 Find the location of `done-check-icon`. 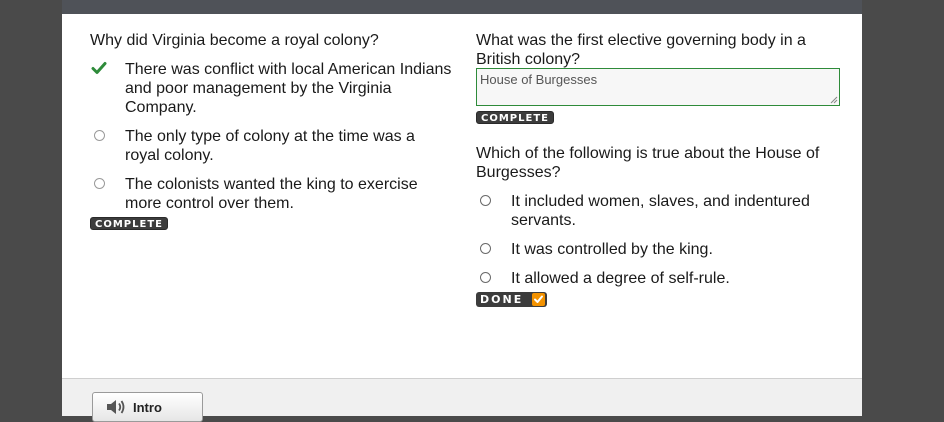

done-check-icon is located at coordinates (538, 299).